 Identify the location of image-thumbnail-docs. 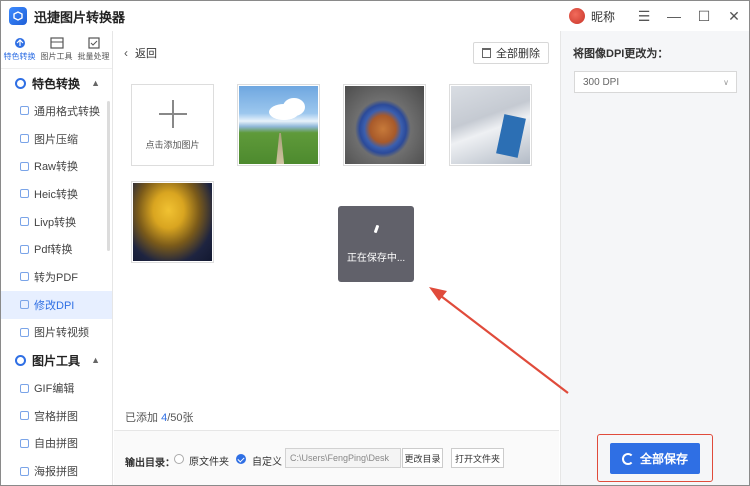
(490, 125).